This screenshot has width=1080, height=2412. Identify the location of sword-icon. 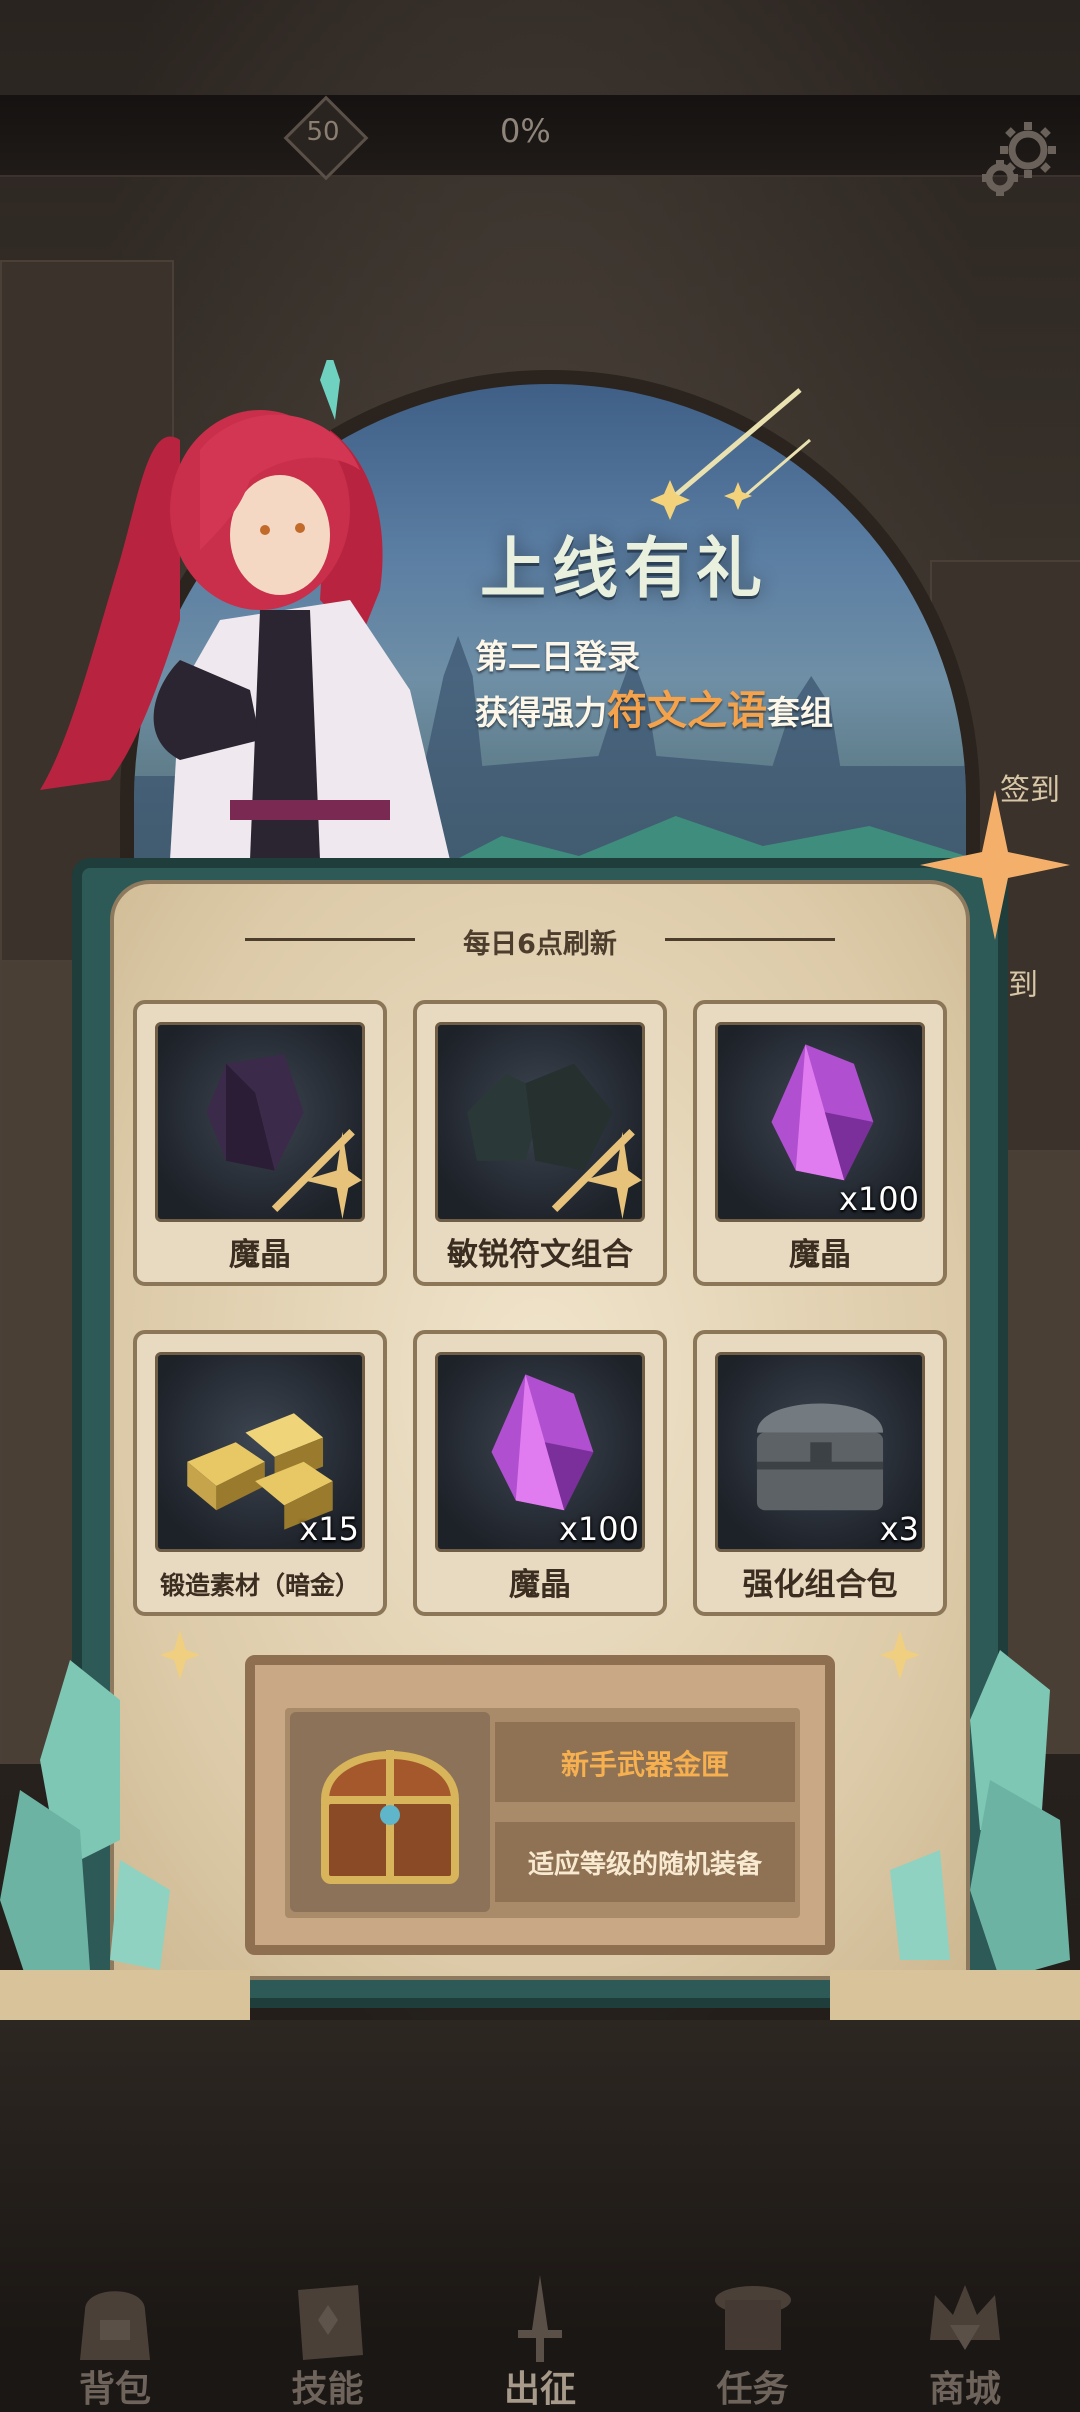
(540, 2318).